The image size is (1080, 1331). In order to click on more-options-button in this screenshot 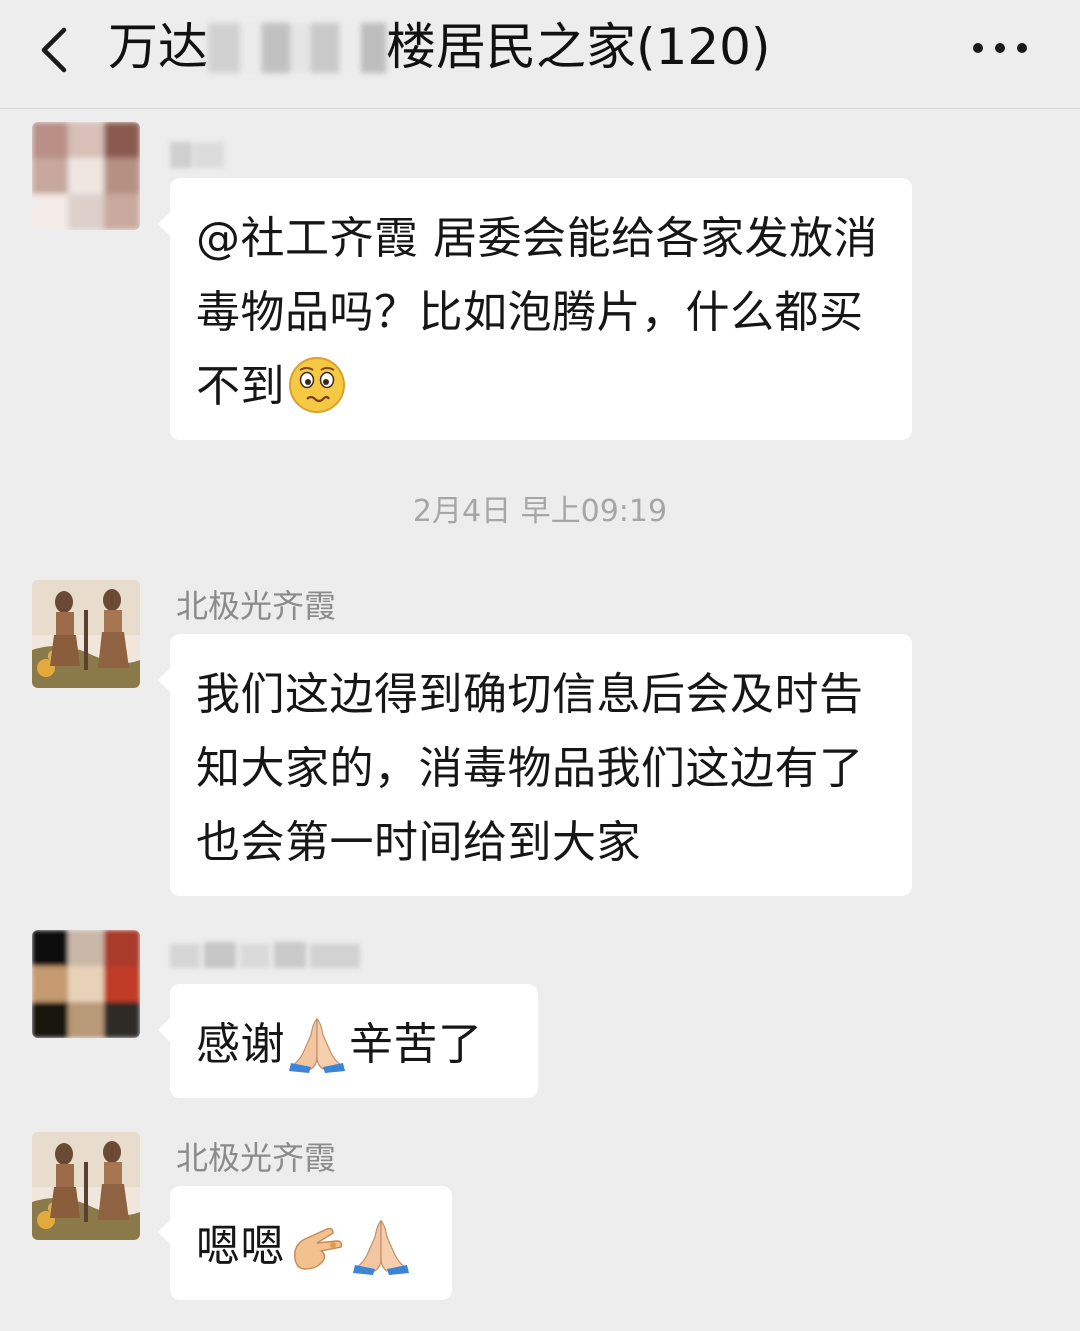, I will do `click(1000, 48)`.